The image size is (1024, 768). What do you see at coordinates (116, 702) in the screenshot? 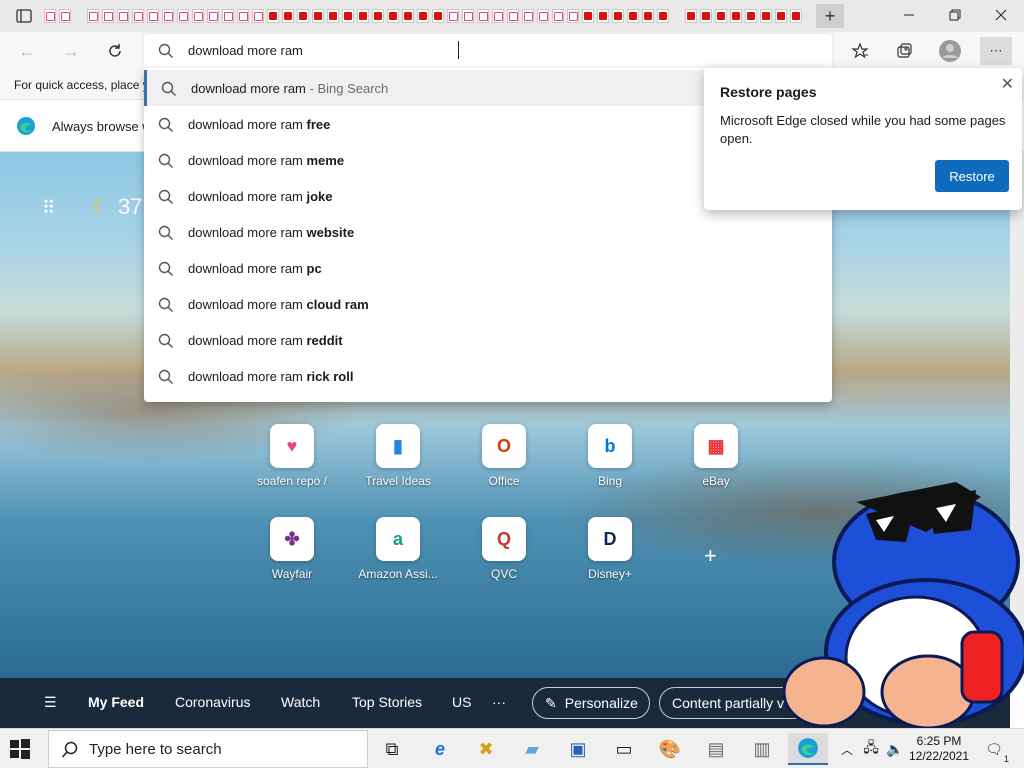
I see `feed-tab-my-feed: My Feed` at bounding box center [116, 702].